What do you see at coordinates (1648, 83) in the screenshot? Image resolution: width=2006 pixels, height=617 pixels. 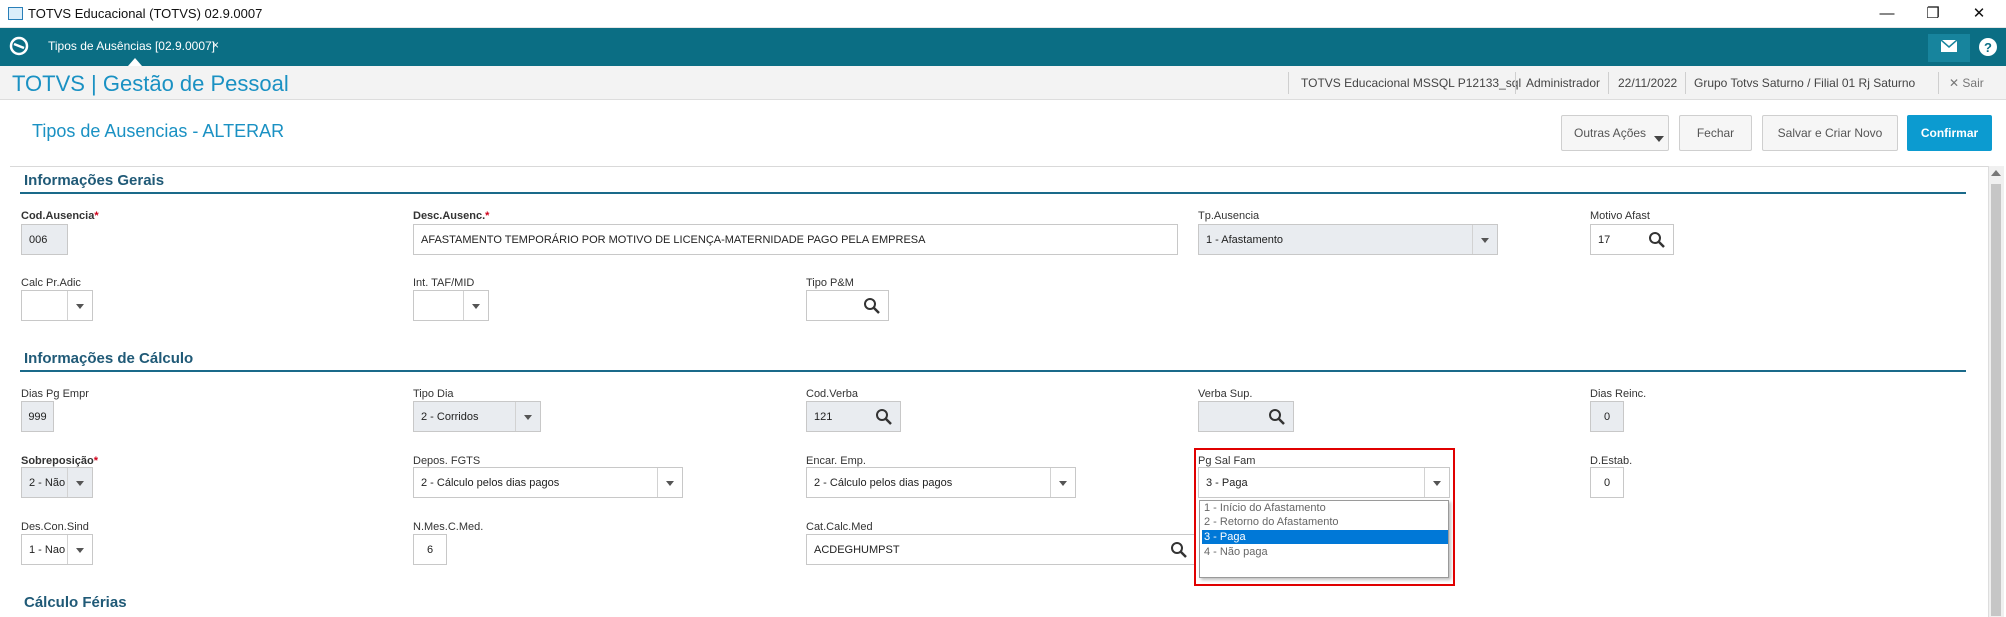 I see `date-info: 22/11/2022` at bounding box center [1648, 83].